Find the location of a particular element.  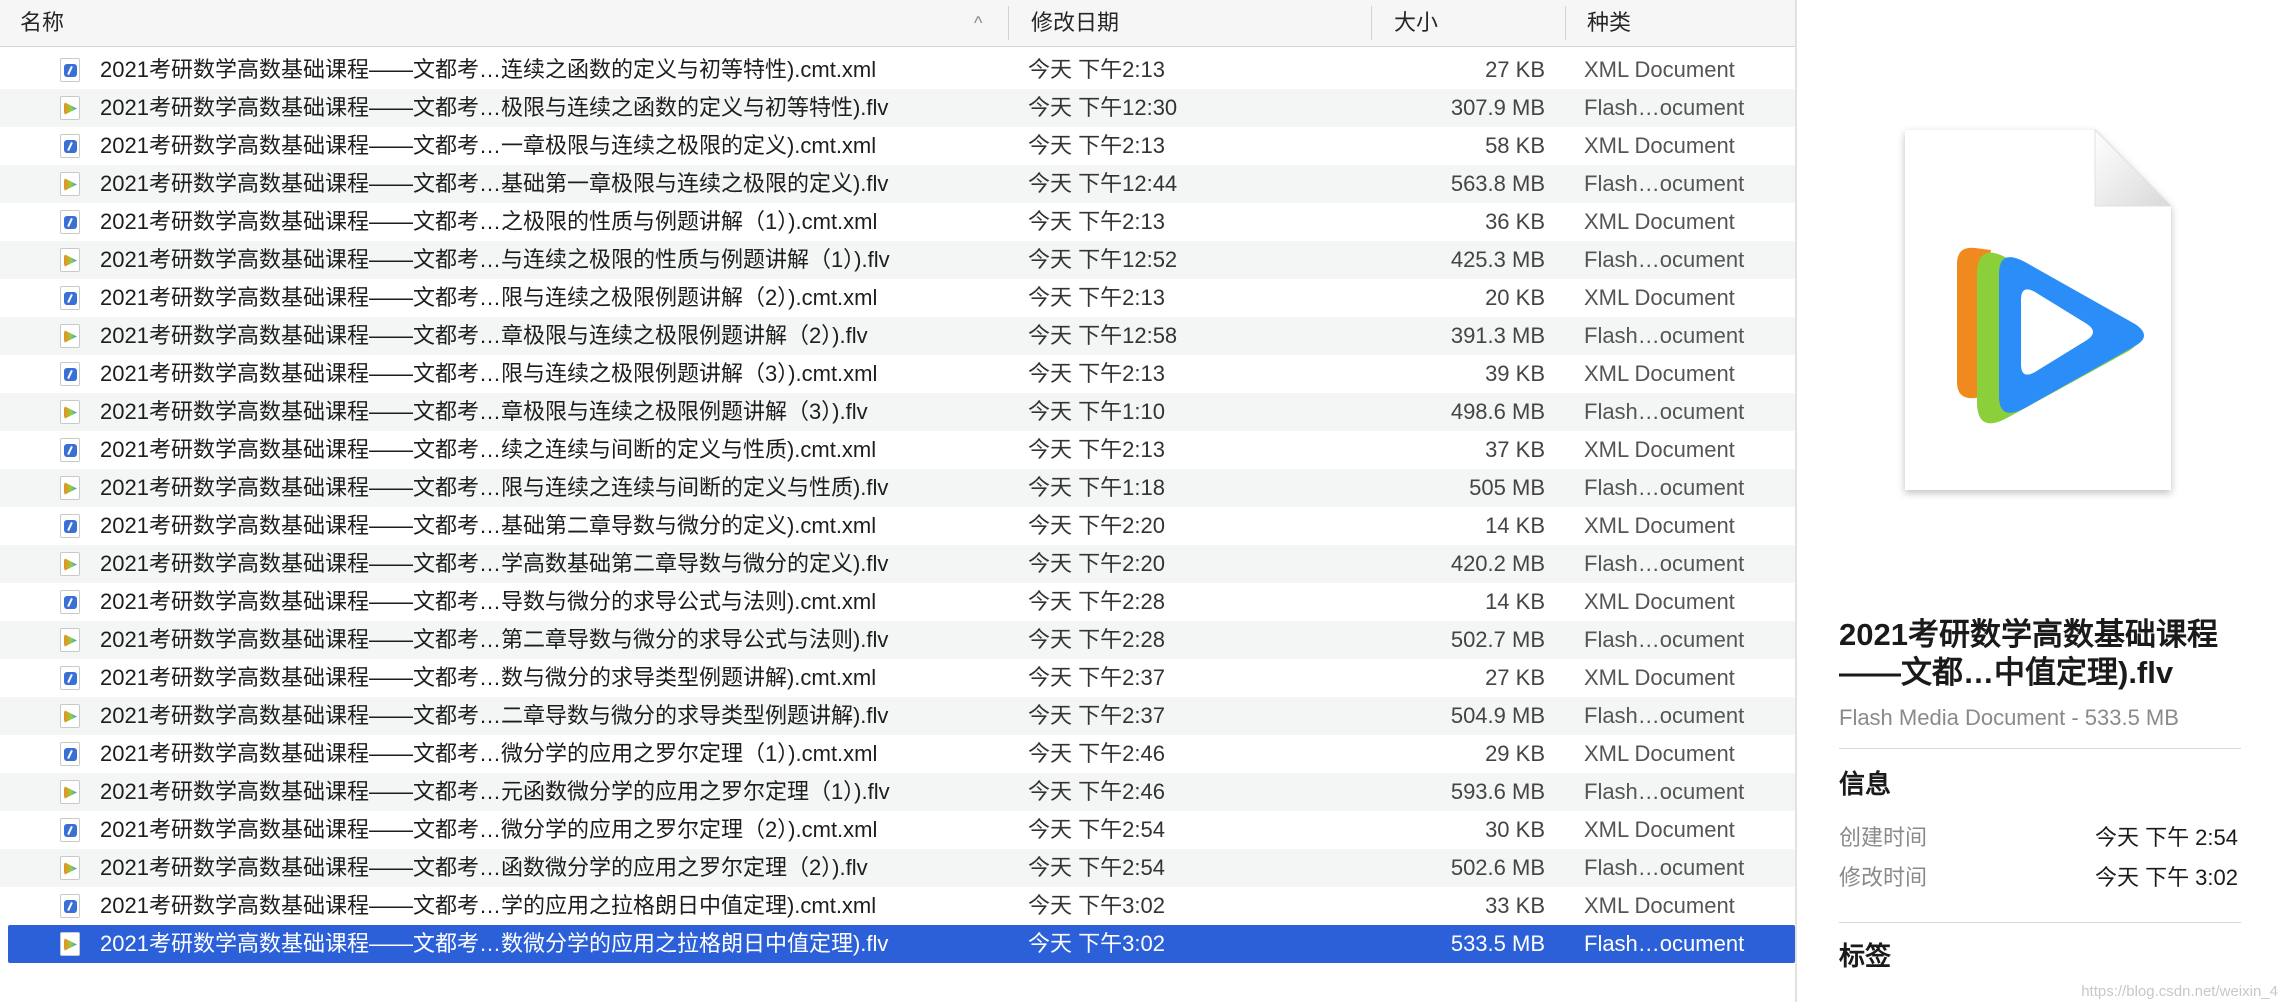

created-value: 今天 下午 2:54 is located at coordinates (2166, 837).